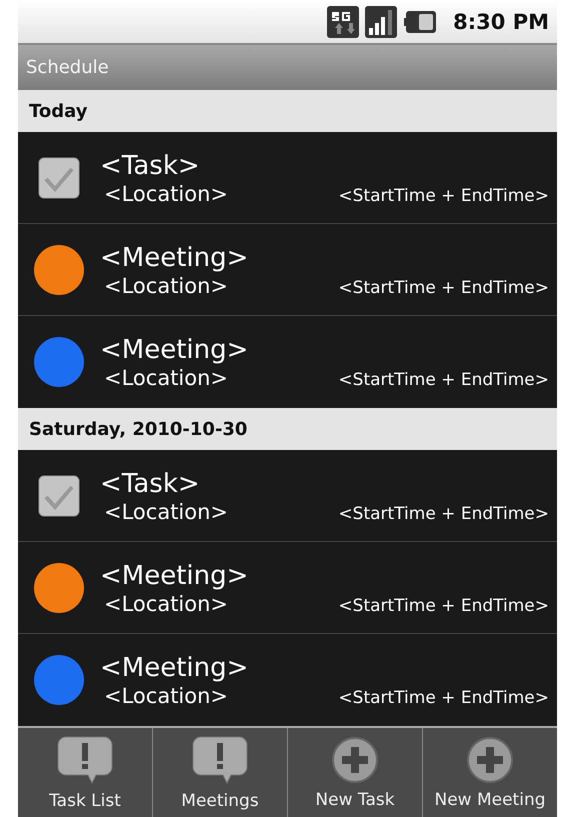 This screenshot has height=817, width=561. What do you see at coordinates (381, 22) in the screenshot?
I see `signal-icon` at bounding box center [381, 22].